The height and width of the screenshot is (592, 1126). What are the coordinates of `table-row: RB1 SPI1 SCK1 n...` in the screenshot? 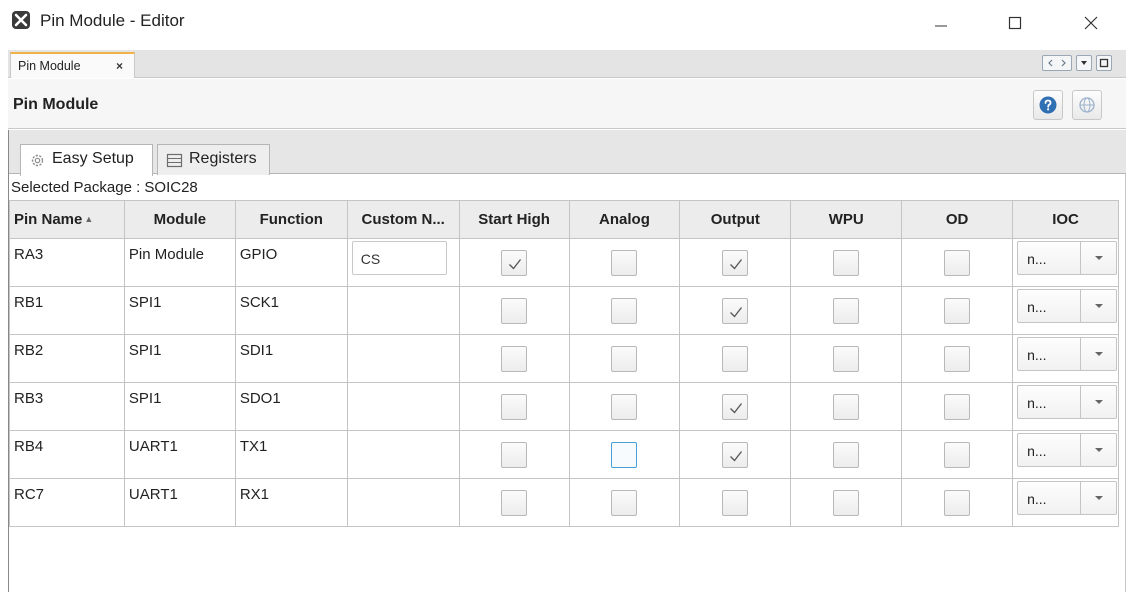 It's located at (564, 310).